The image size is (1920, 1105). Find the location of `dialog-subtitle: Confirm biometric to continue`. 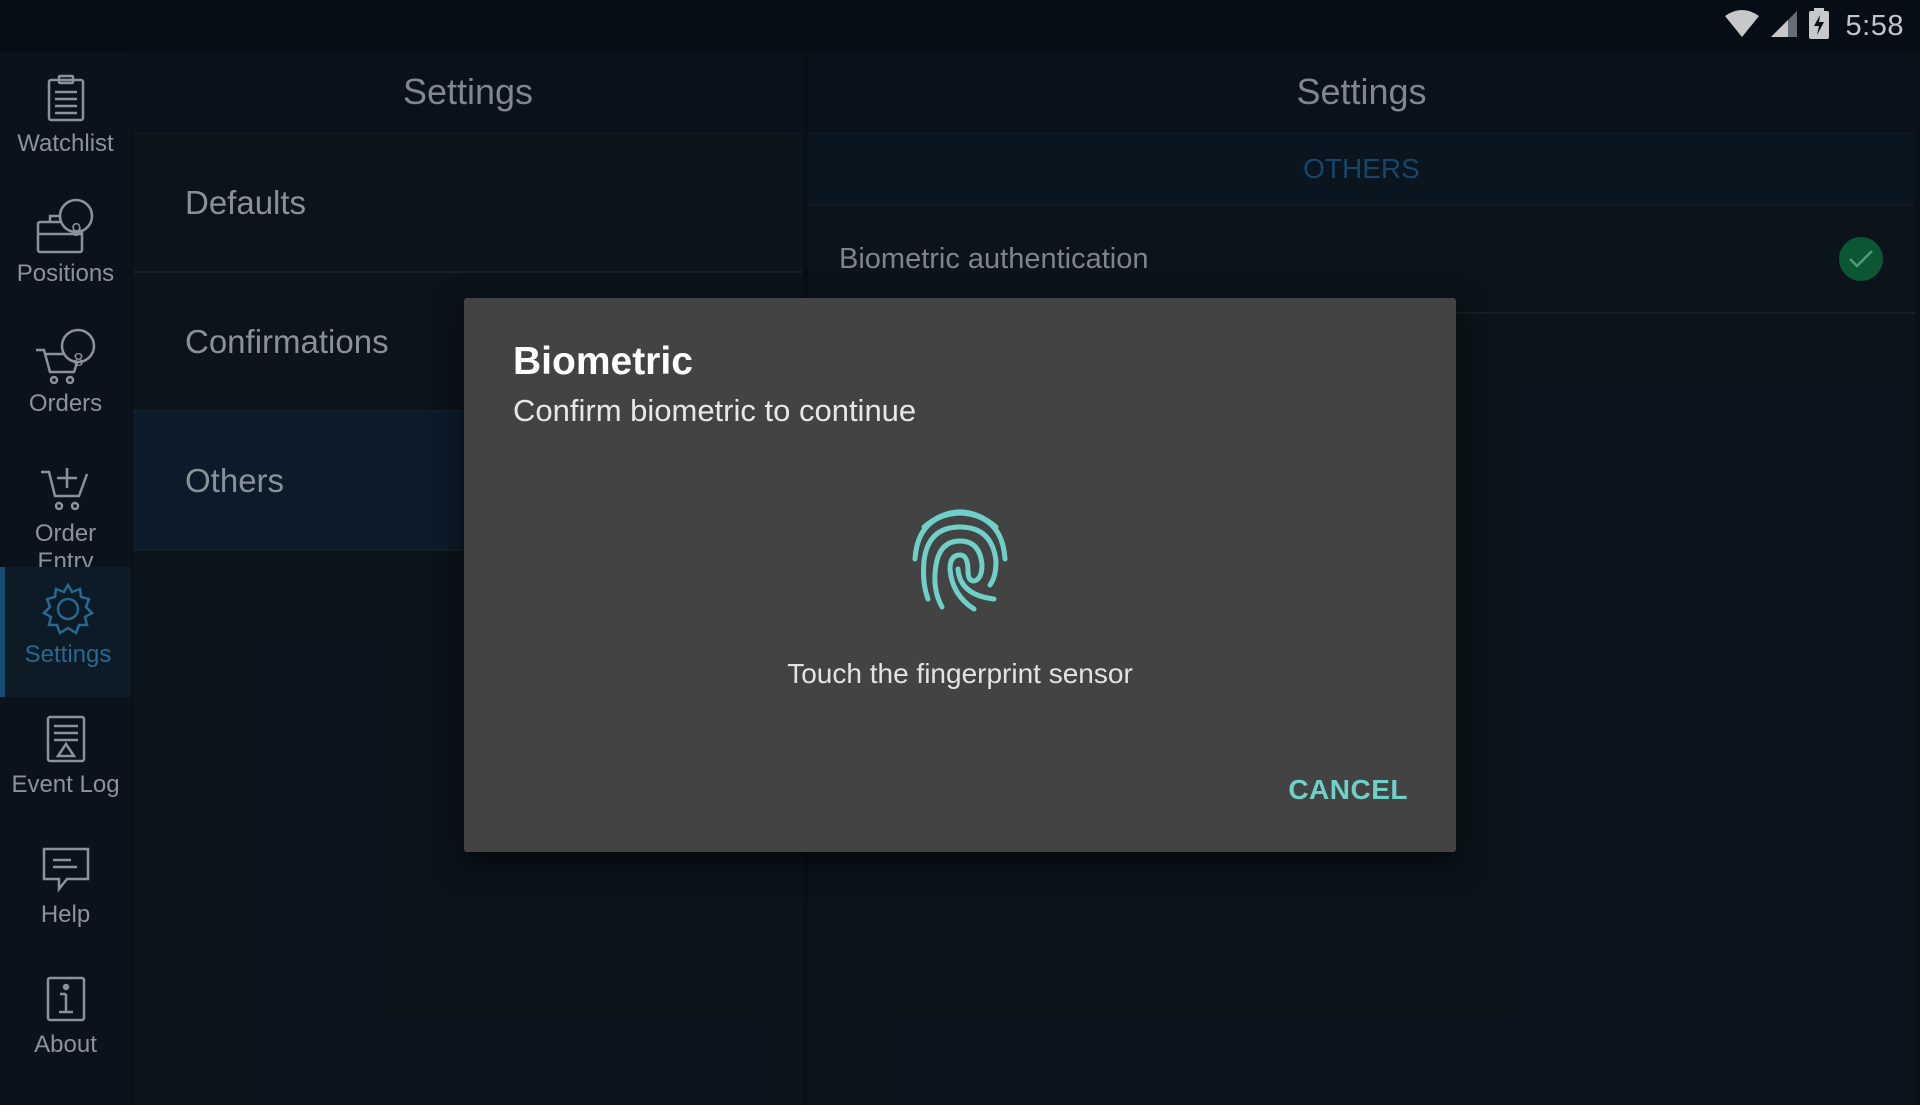

dialog-subtitle: Confirm biometric to continue is located at coordinates (715, 410).